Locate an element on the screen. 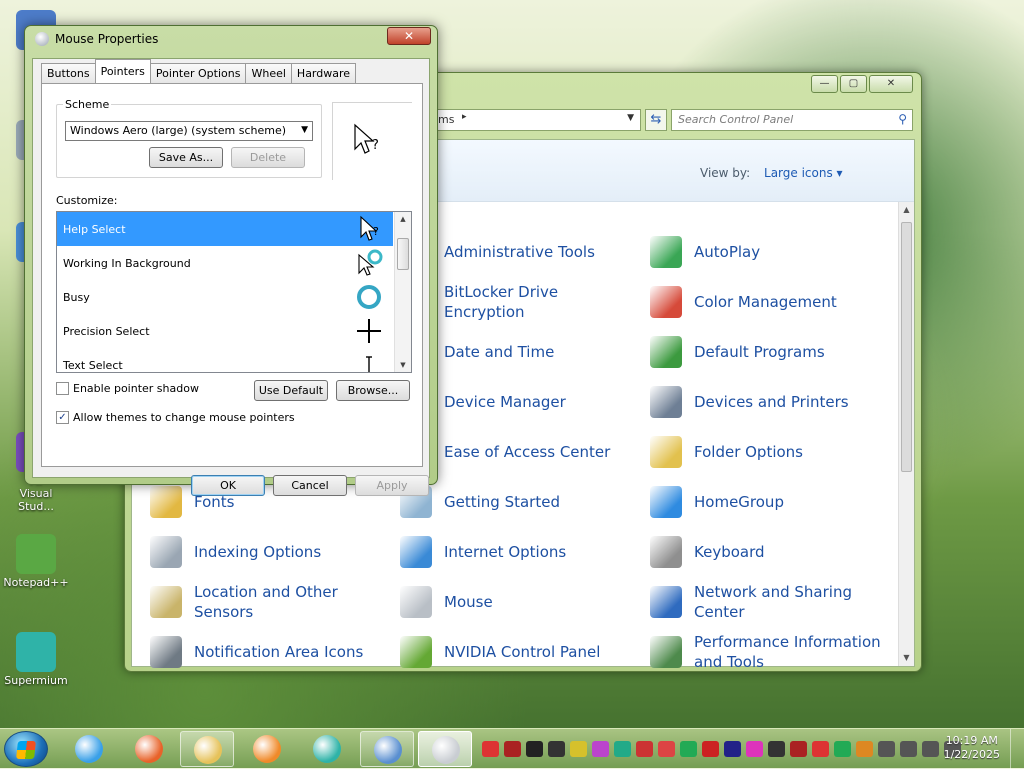 This screenshot has width=1024, height=769. scheme-select: Windows Aero (large) (system scheme) ▼ is located at coordinates (189, 131).